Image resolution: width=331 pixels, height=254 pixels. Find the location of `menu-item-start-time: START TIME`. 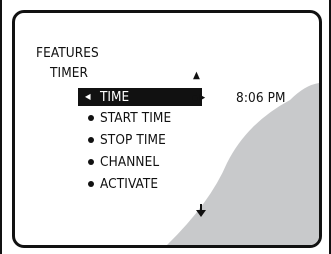

menu-item-start-time: START TIME is located at coordinates (140, 118).